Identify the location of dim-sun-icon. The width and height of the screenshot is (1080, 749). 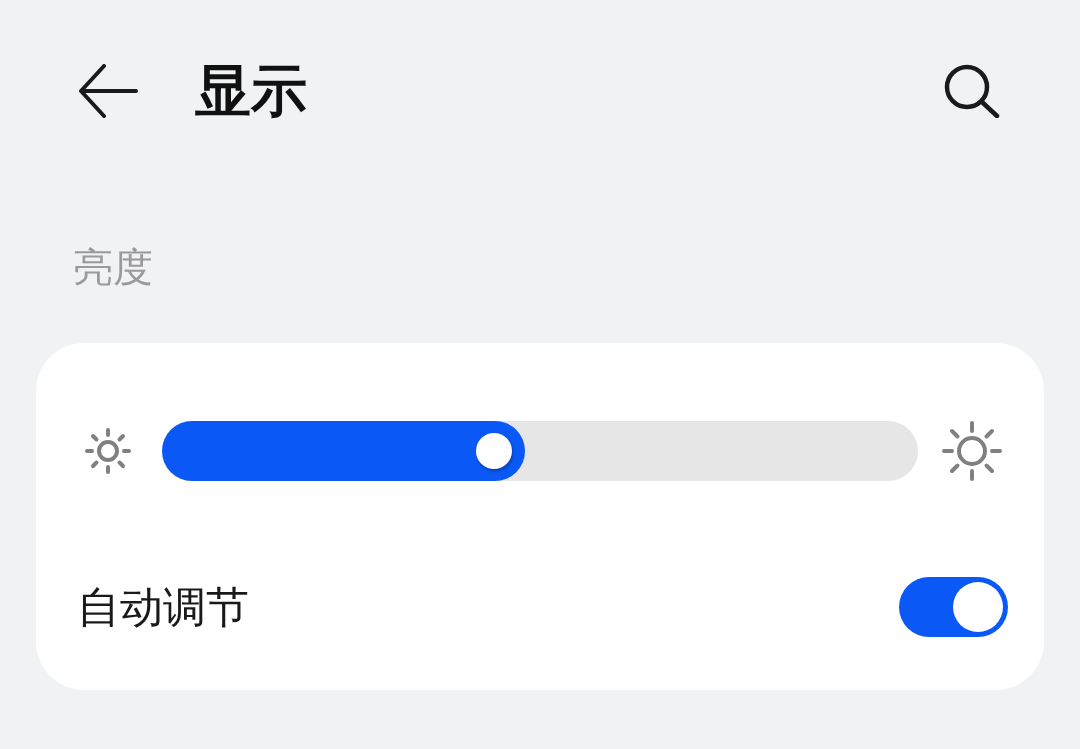
(108, 451).